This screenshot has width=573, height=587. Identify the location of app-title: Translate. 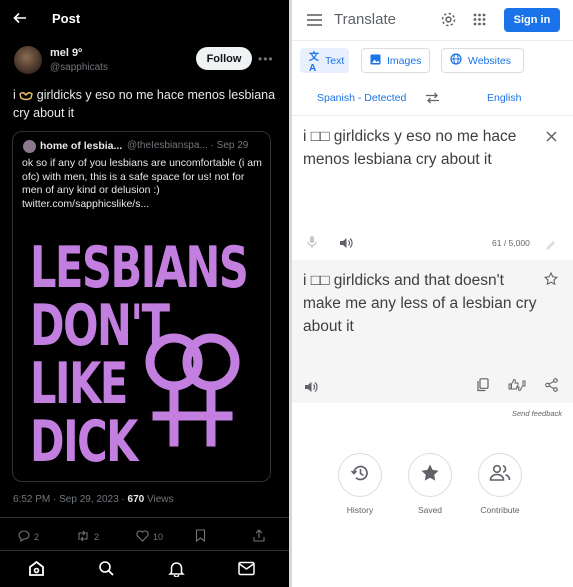
(365, 19).